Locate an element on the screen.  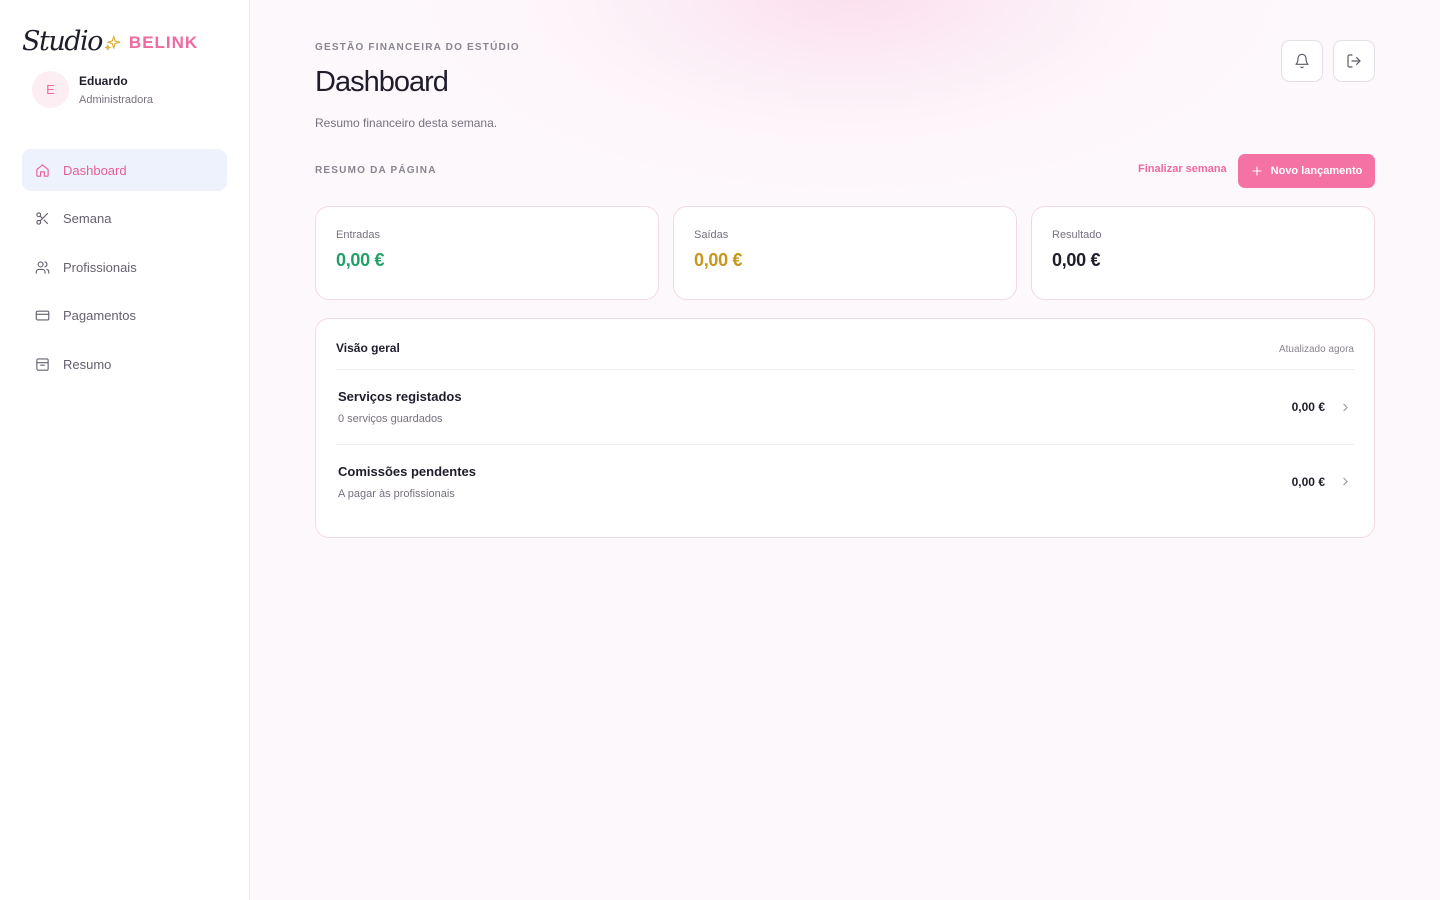
sidebar-item-label: Dashboard is located at coordinates (95, 170).